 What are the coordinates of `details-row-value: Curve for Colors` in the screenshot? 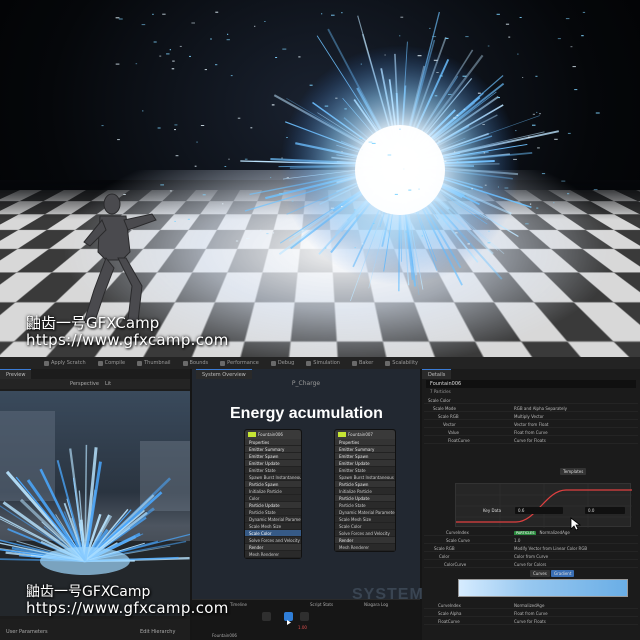 It's located at (530, 564).